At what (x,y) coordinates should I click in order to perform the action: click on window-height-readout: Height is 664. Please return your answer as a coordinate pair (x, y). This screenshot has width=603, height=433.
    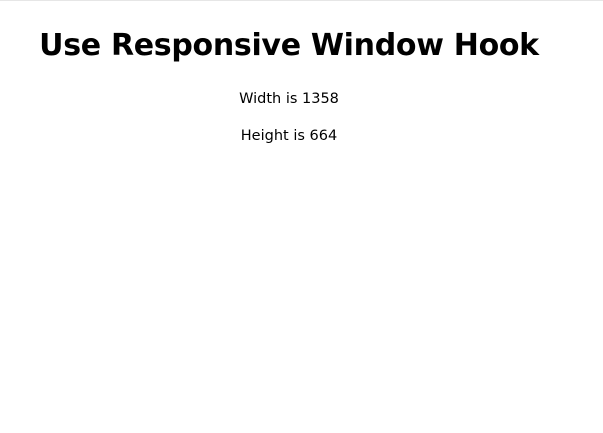
    Looking at the image, I should click on (289, 136).